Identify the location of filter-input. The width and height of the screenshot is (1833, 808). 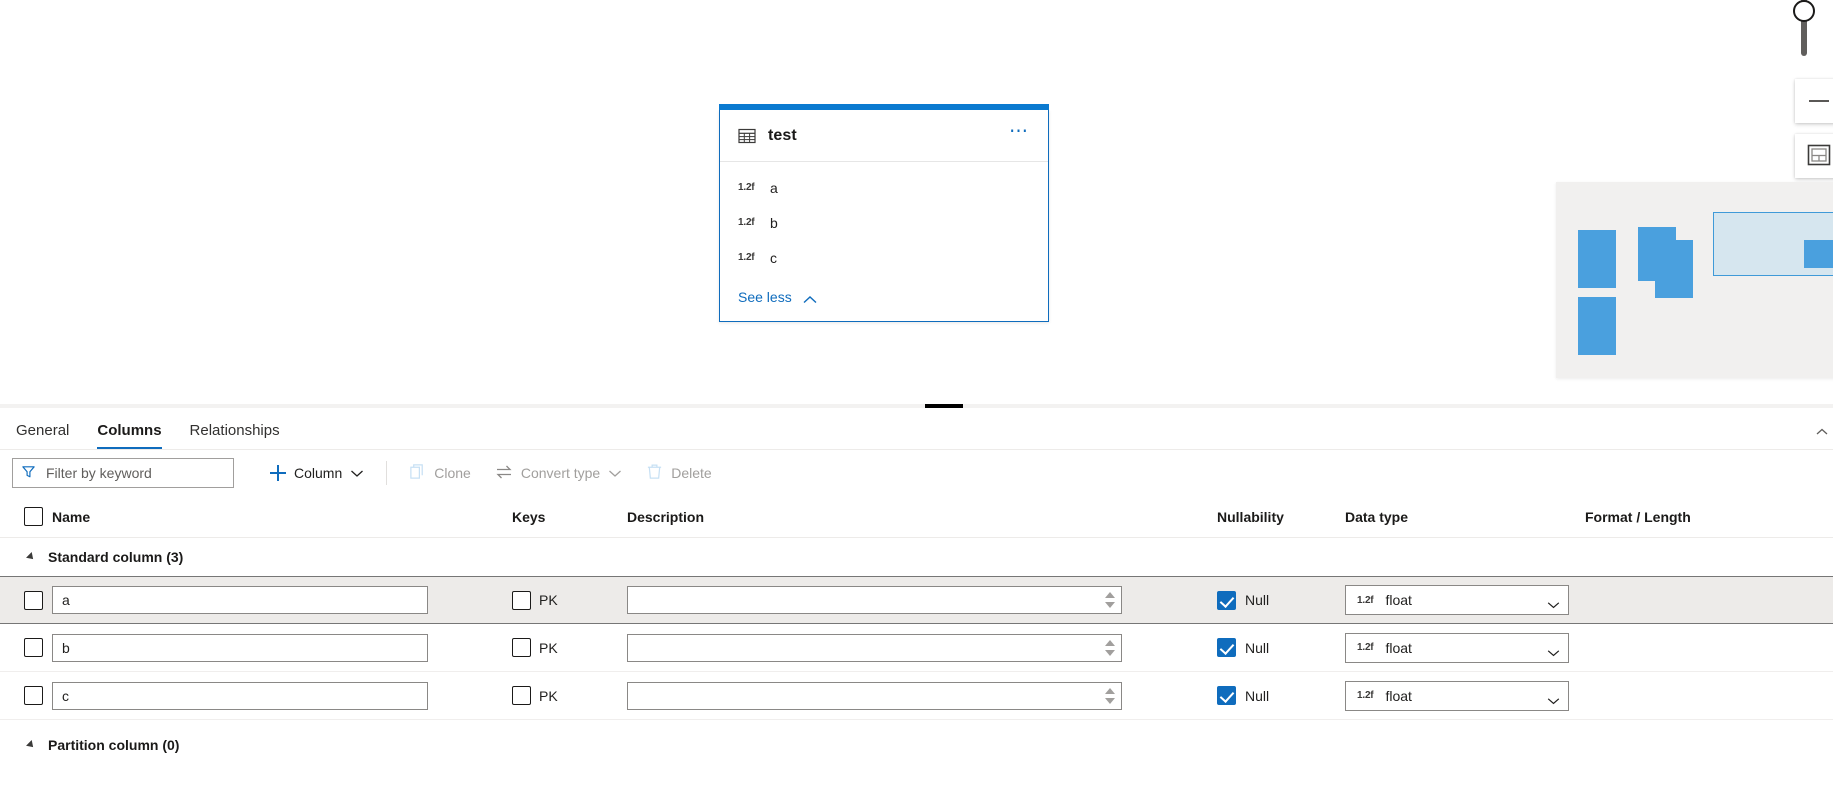
(134, 473).